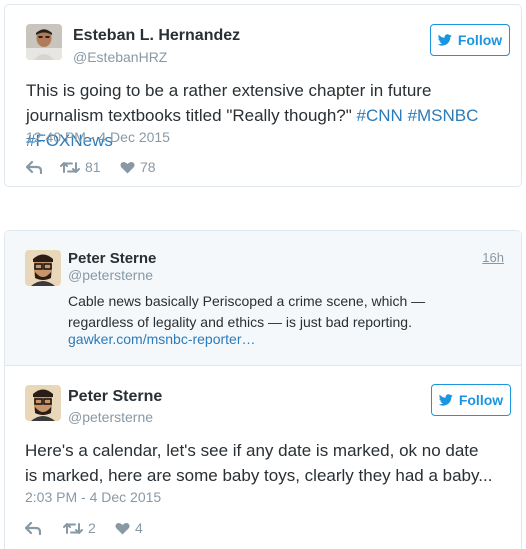  Describe the element at coordinates (380, 115) in the screenshot. I see `hashtag-cnn: #CNN` at that location.